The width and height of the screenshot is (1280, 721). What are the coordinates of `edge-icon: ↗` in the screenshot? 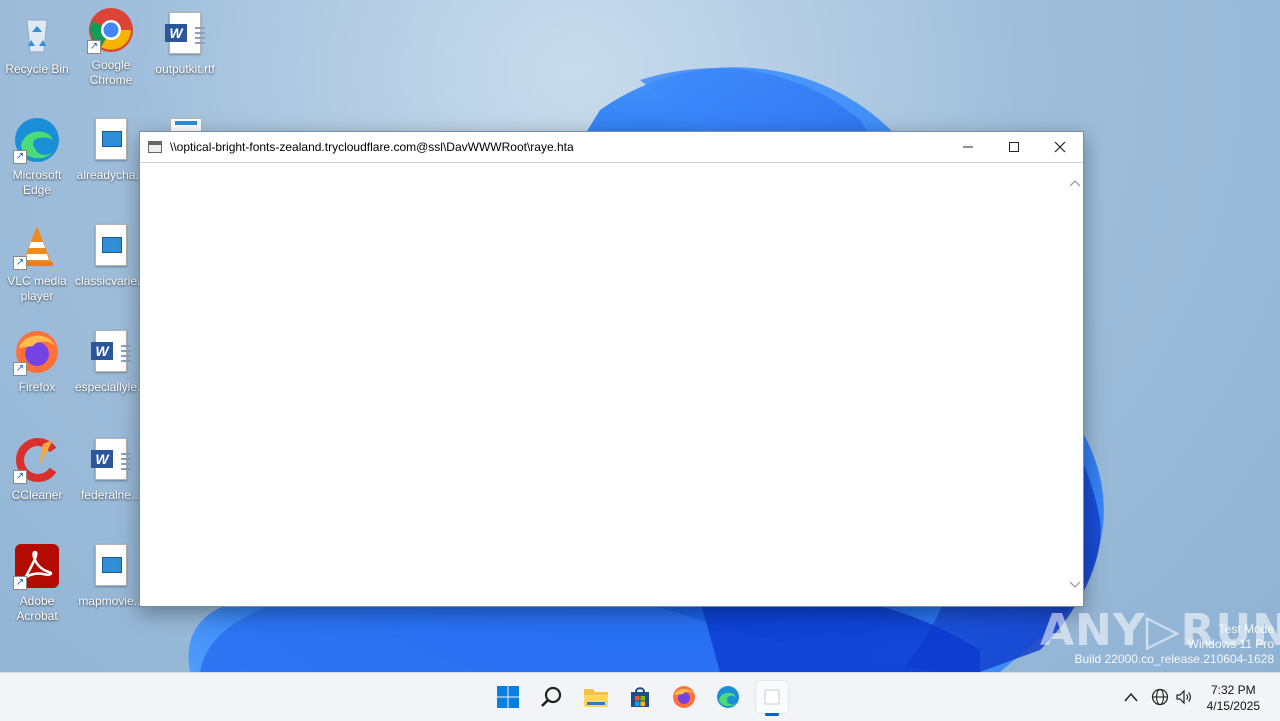 It's located at (37, 140).